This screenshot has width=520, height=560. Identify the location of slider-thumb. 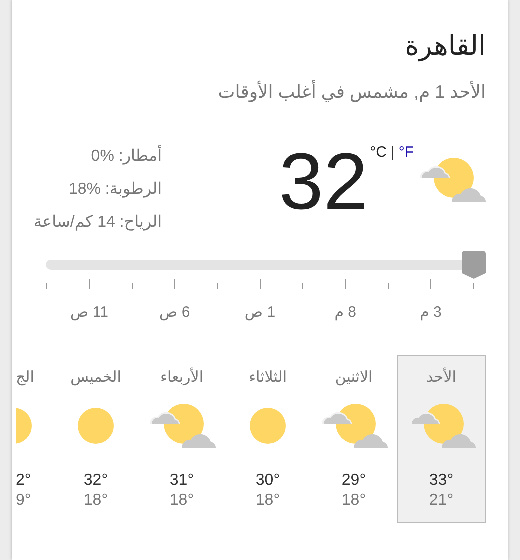
(474, 265).